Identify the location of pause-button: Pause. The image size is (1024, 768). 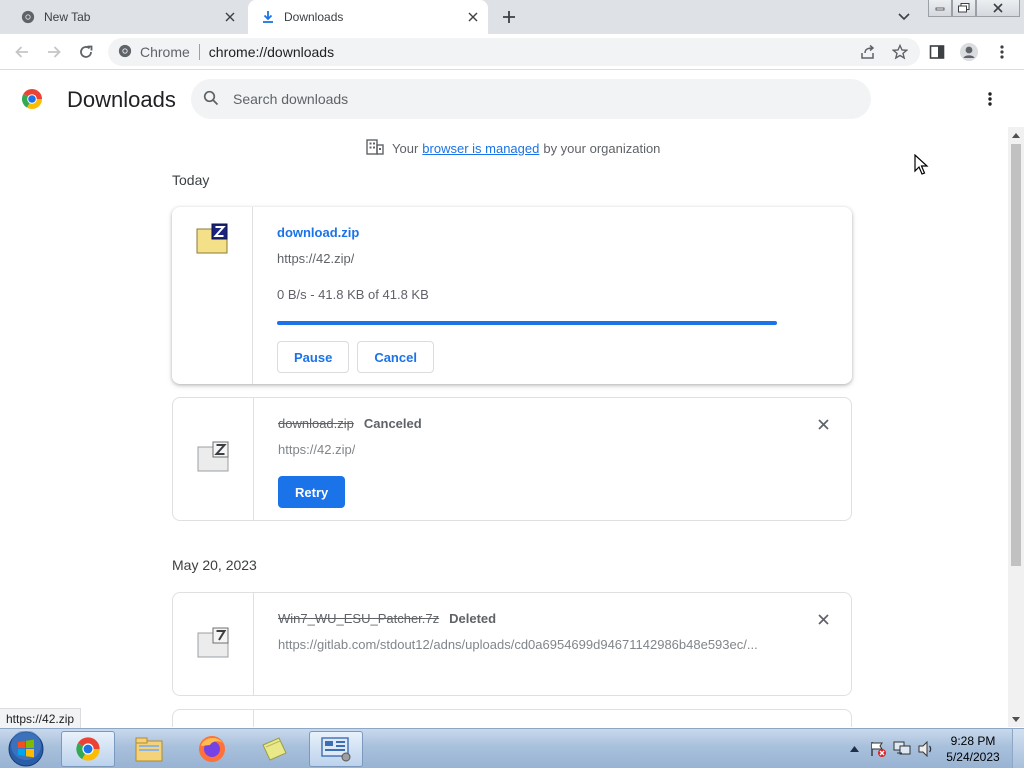
(313, 357).